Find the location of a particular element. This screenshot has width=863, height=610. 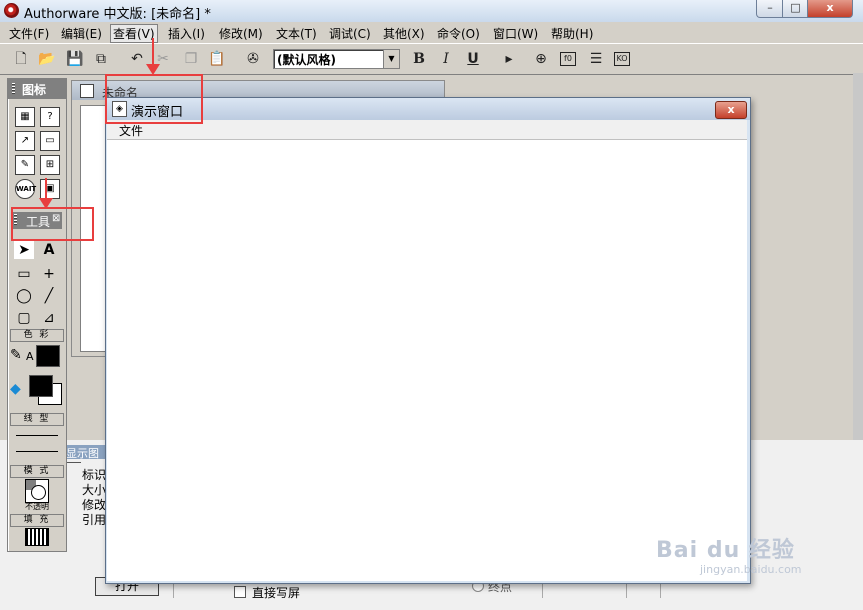

annotation-arrow-view-head is located at coordinates (153, 69).